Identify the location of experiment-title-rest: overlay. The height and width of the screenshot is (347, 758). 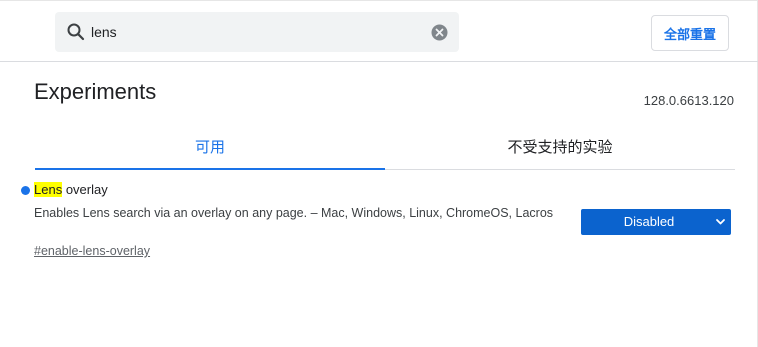
(85, 189).